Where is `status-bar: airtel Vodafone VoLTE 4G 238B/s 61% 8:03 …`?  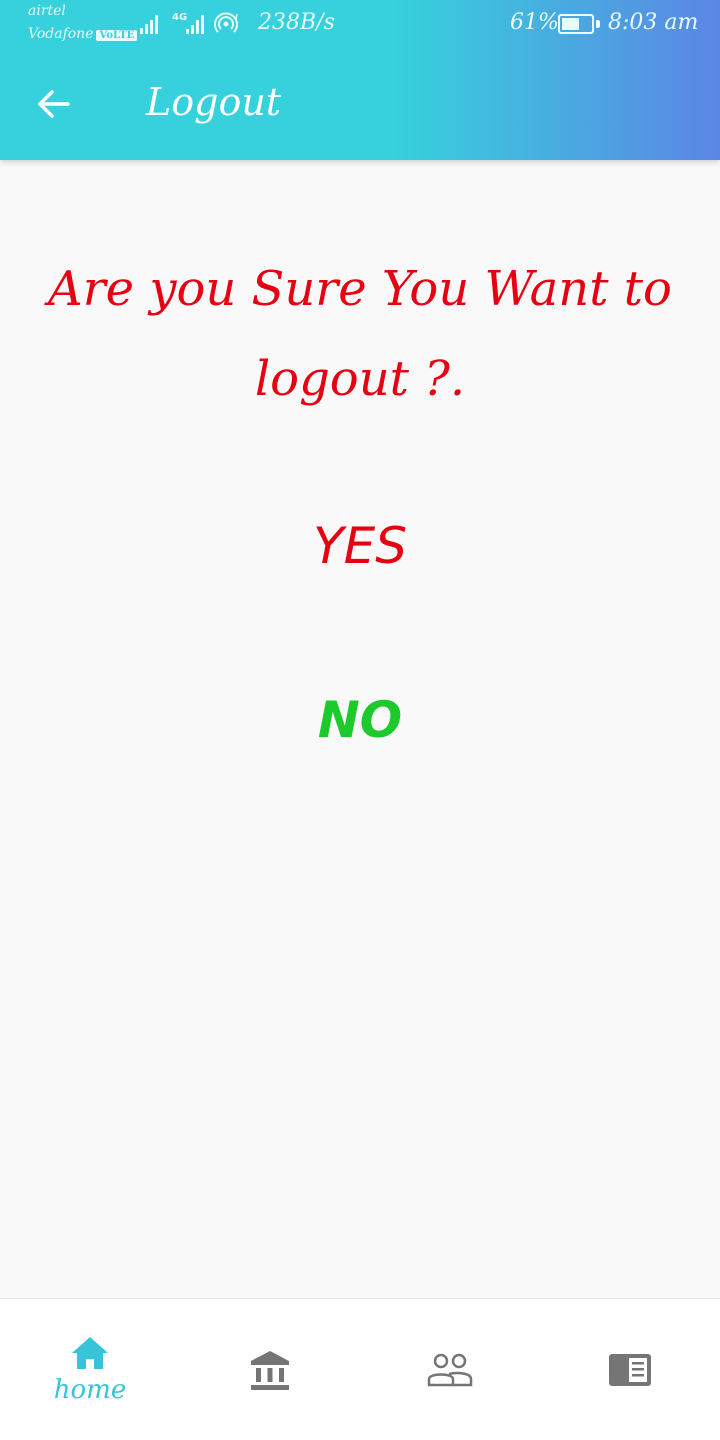 status-bar: airtel Vodafone VoLTE 4G 238B/s 61% 8:03 … is located at coordinates (360, 24).